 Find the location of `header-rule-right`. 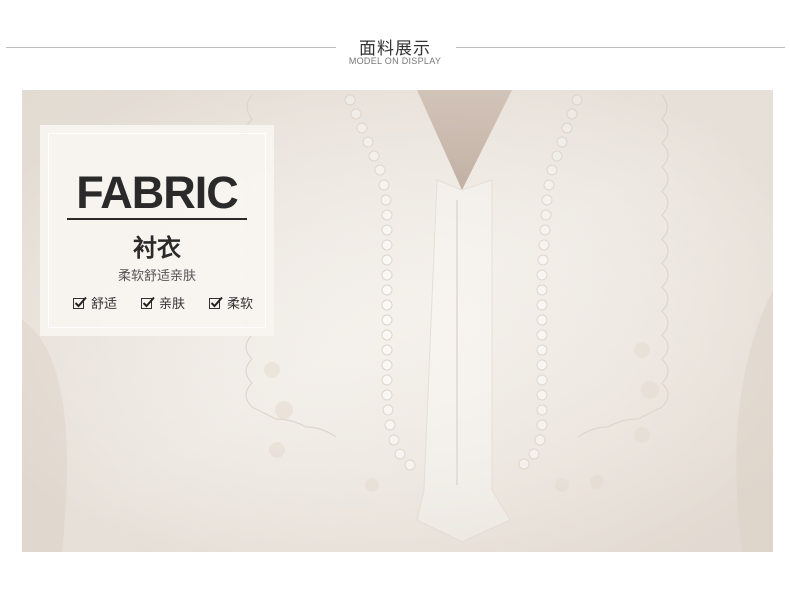

header-rule-right is located at coordinates (620, 47).